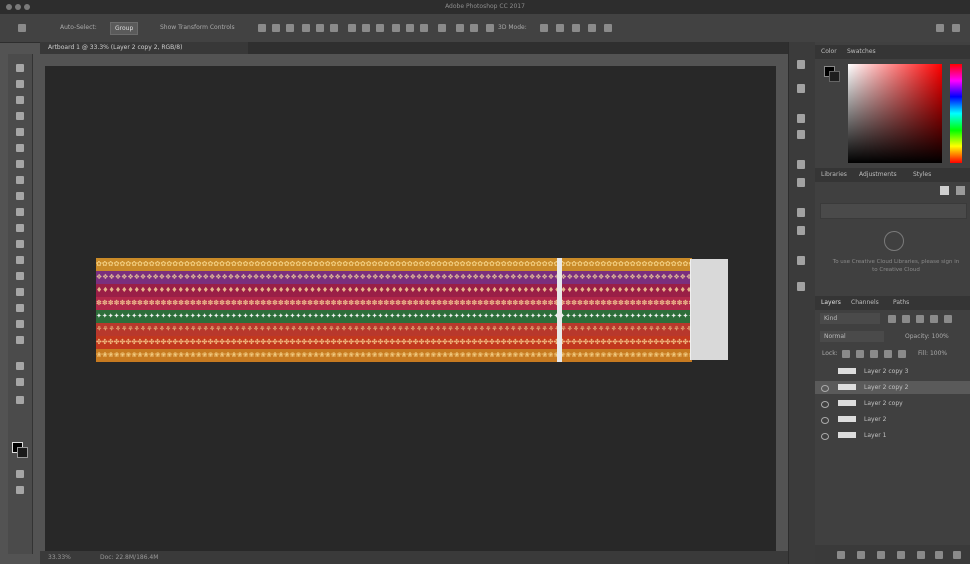  Describe the element at coordinates (334, 28) in the screenshot. I see `align-right-icon` at that location.